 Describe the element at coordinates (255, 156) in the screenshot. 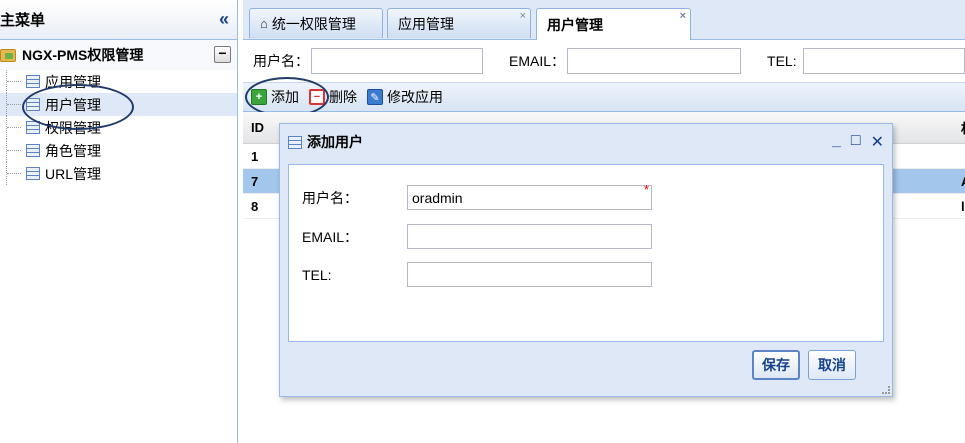

I see `cell-id: 1` at that location.